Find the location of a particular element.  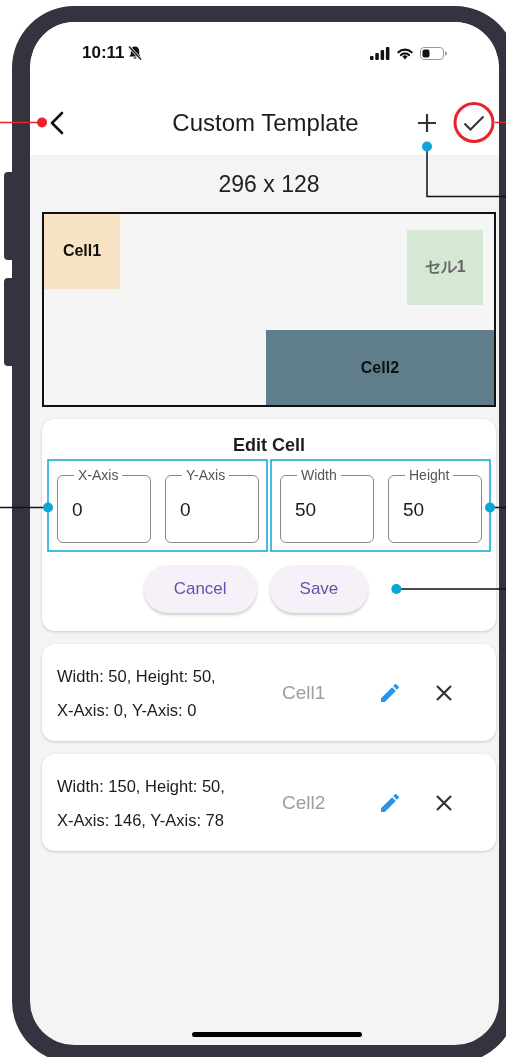

status-time: 10:11 is located at coordinates (103, 53).